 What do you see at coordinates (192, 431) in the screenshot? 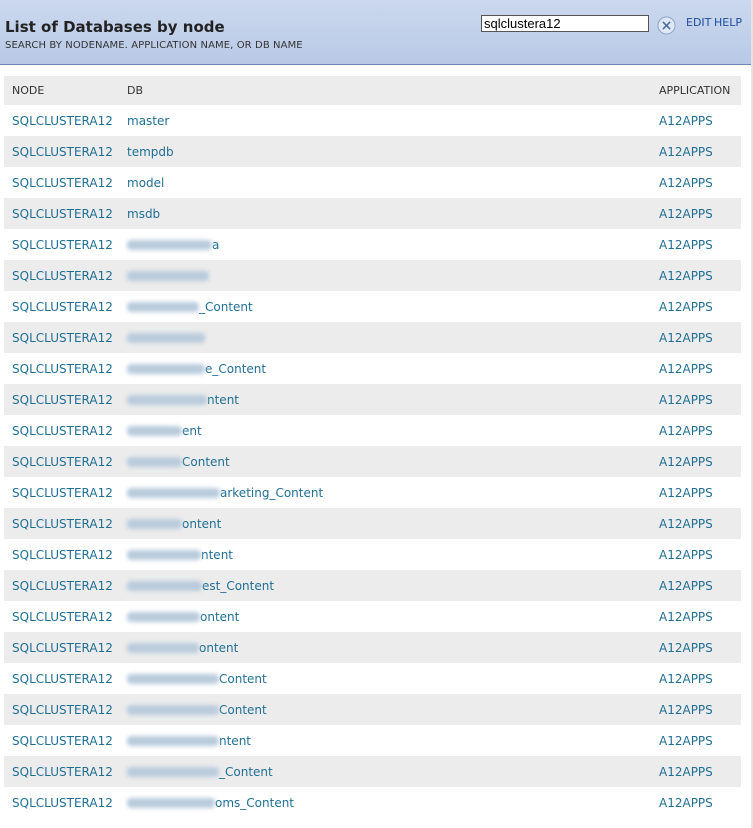
I see `db-link: ent` at bounding box center [192, 431].